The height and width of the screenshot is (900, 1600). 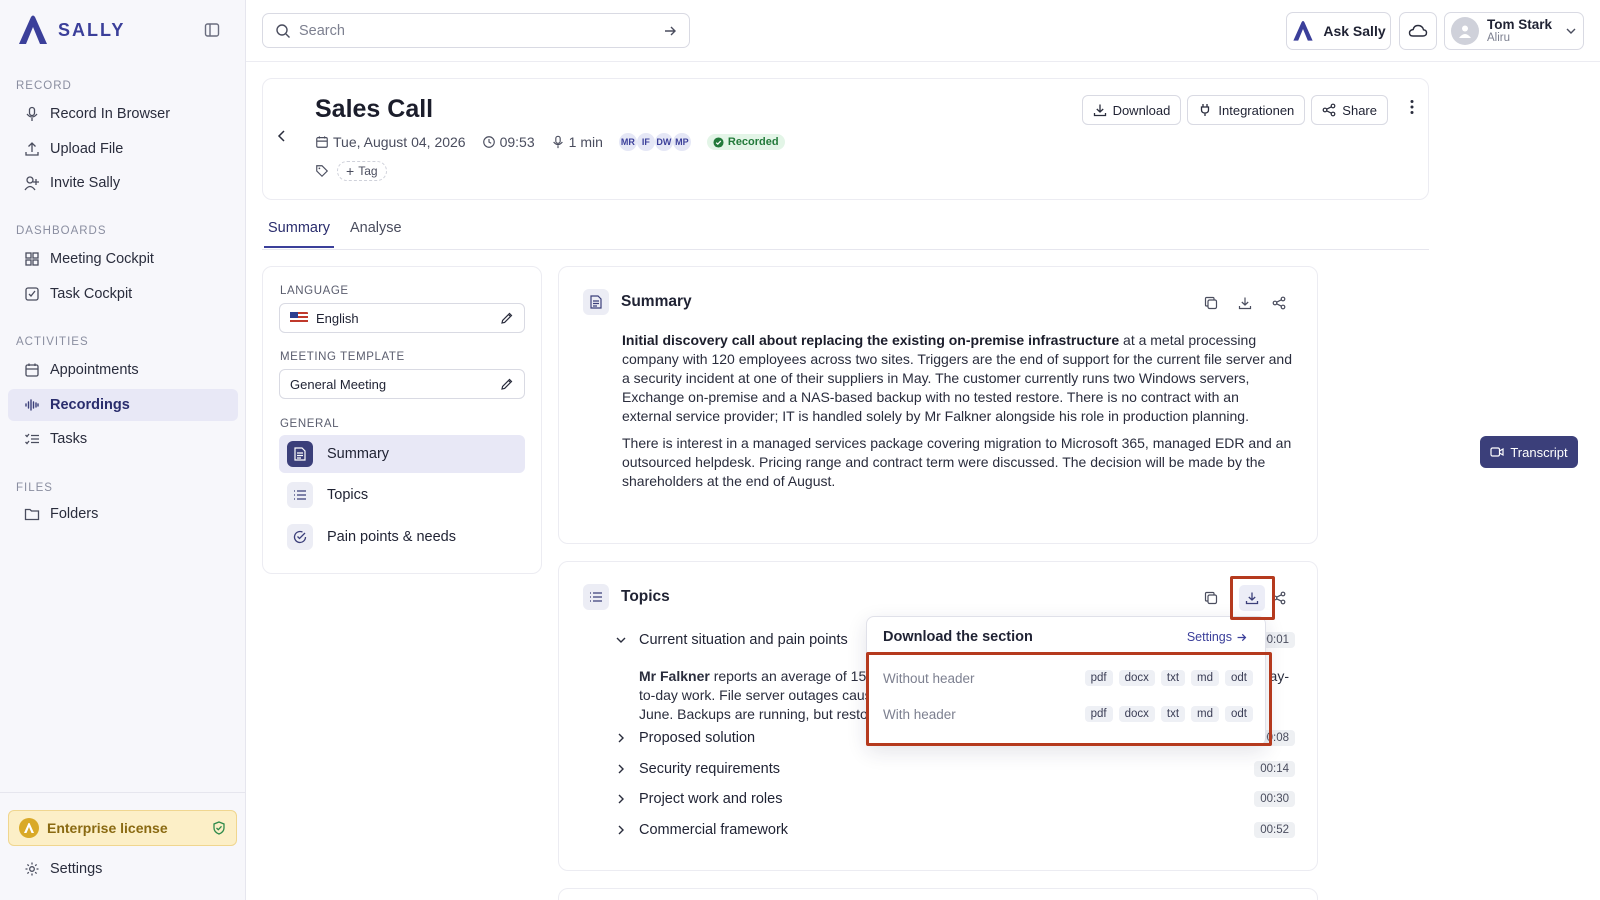 I want to click on top-bar: Ask Sally Tom Stark Aliru, so click(x=923, y=31).